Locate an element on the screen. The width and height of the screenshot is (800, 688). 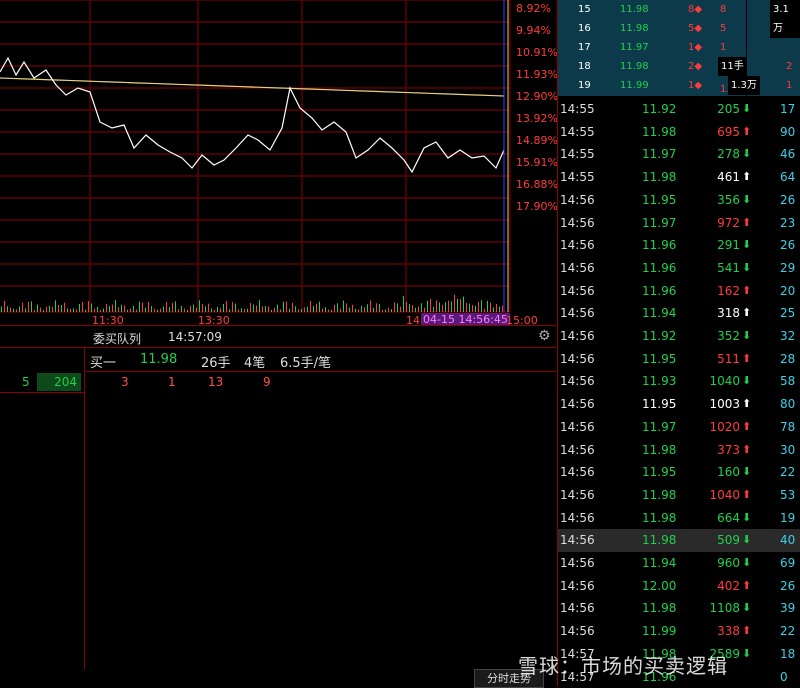
pct-label: 14.89% is located at coordinates (537, 140).